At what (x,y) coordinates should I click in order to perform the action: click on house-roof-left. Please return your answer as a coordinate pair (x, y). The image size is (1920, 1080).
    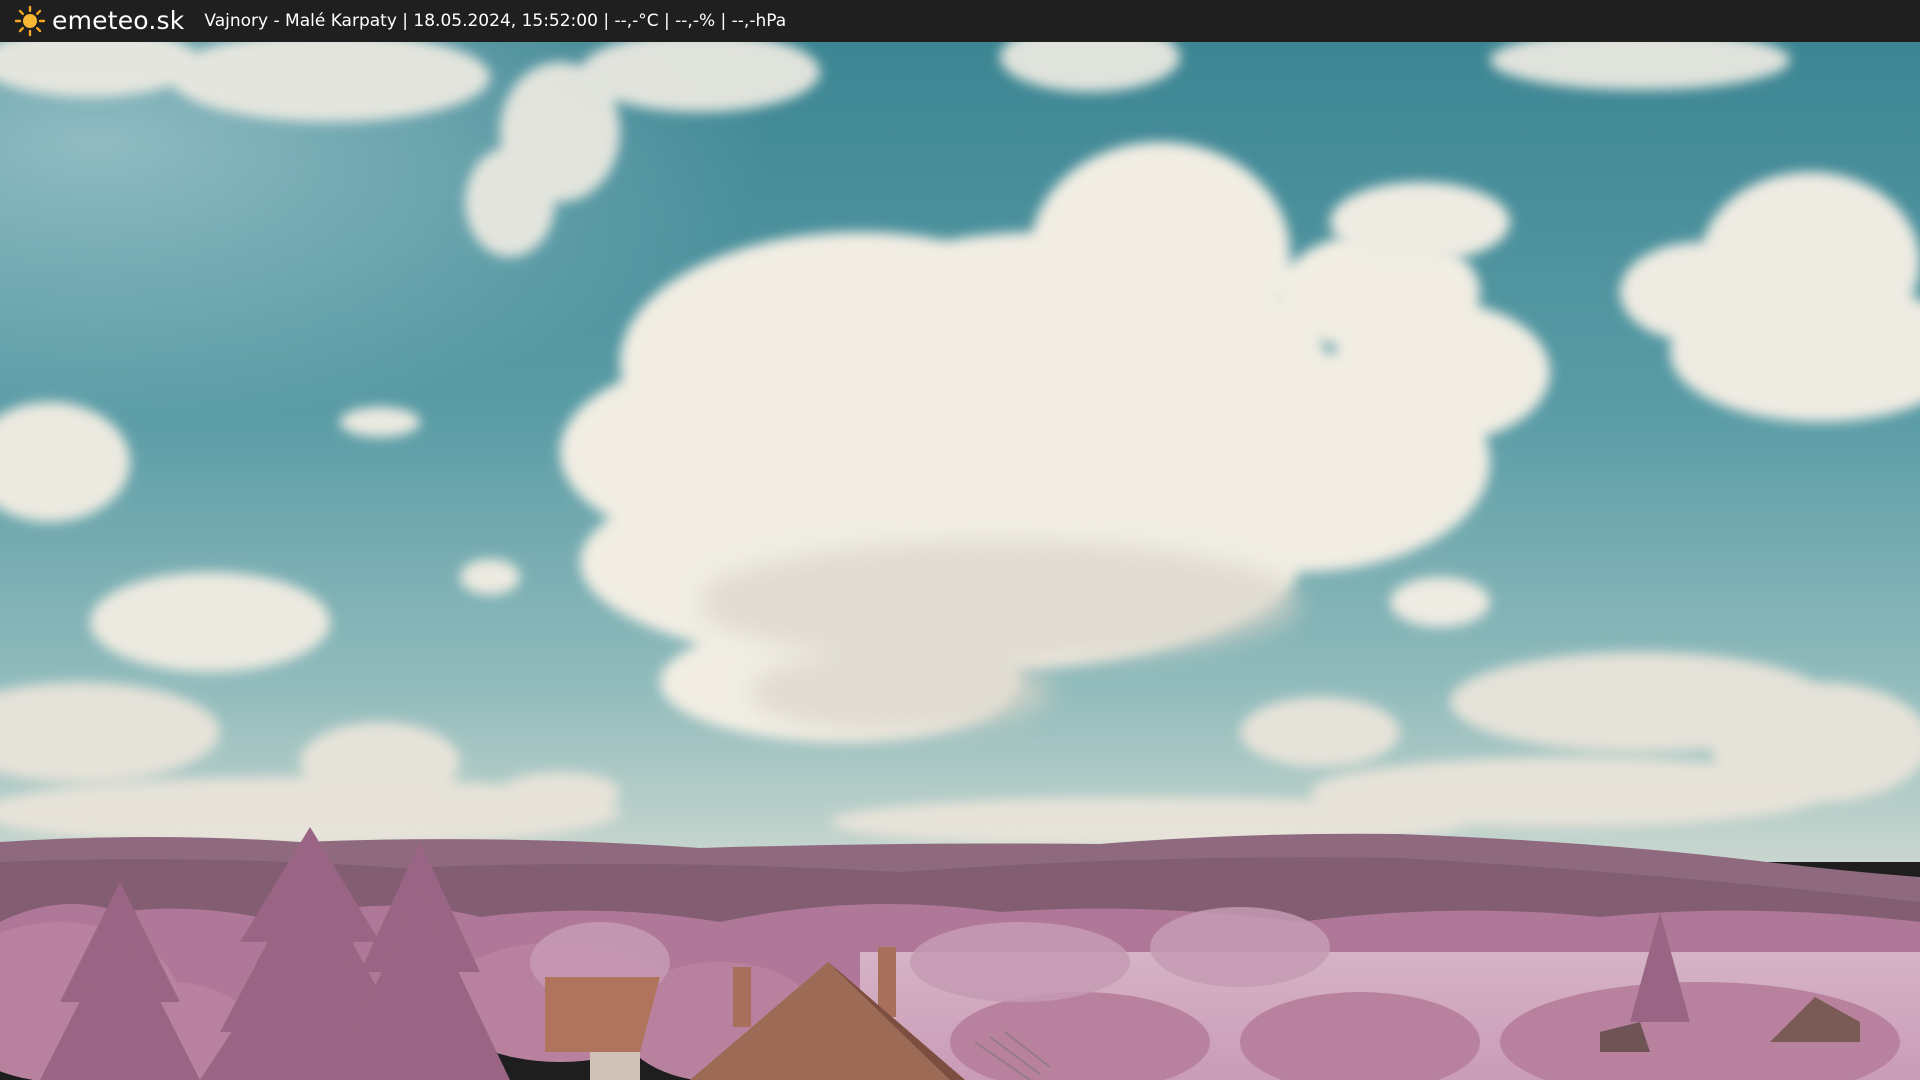
    Looking at the image, I should click on (602, 1028).